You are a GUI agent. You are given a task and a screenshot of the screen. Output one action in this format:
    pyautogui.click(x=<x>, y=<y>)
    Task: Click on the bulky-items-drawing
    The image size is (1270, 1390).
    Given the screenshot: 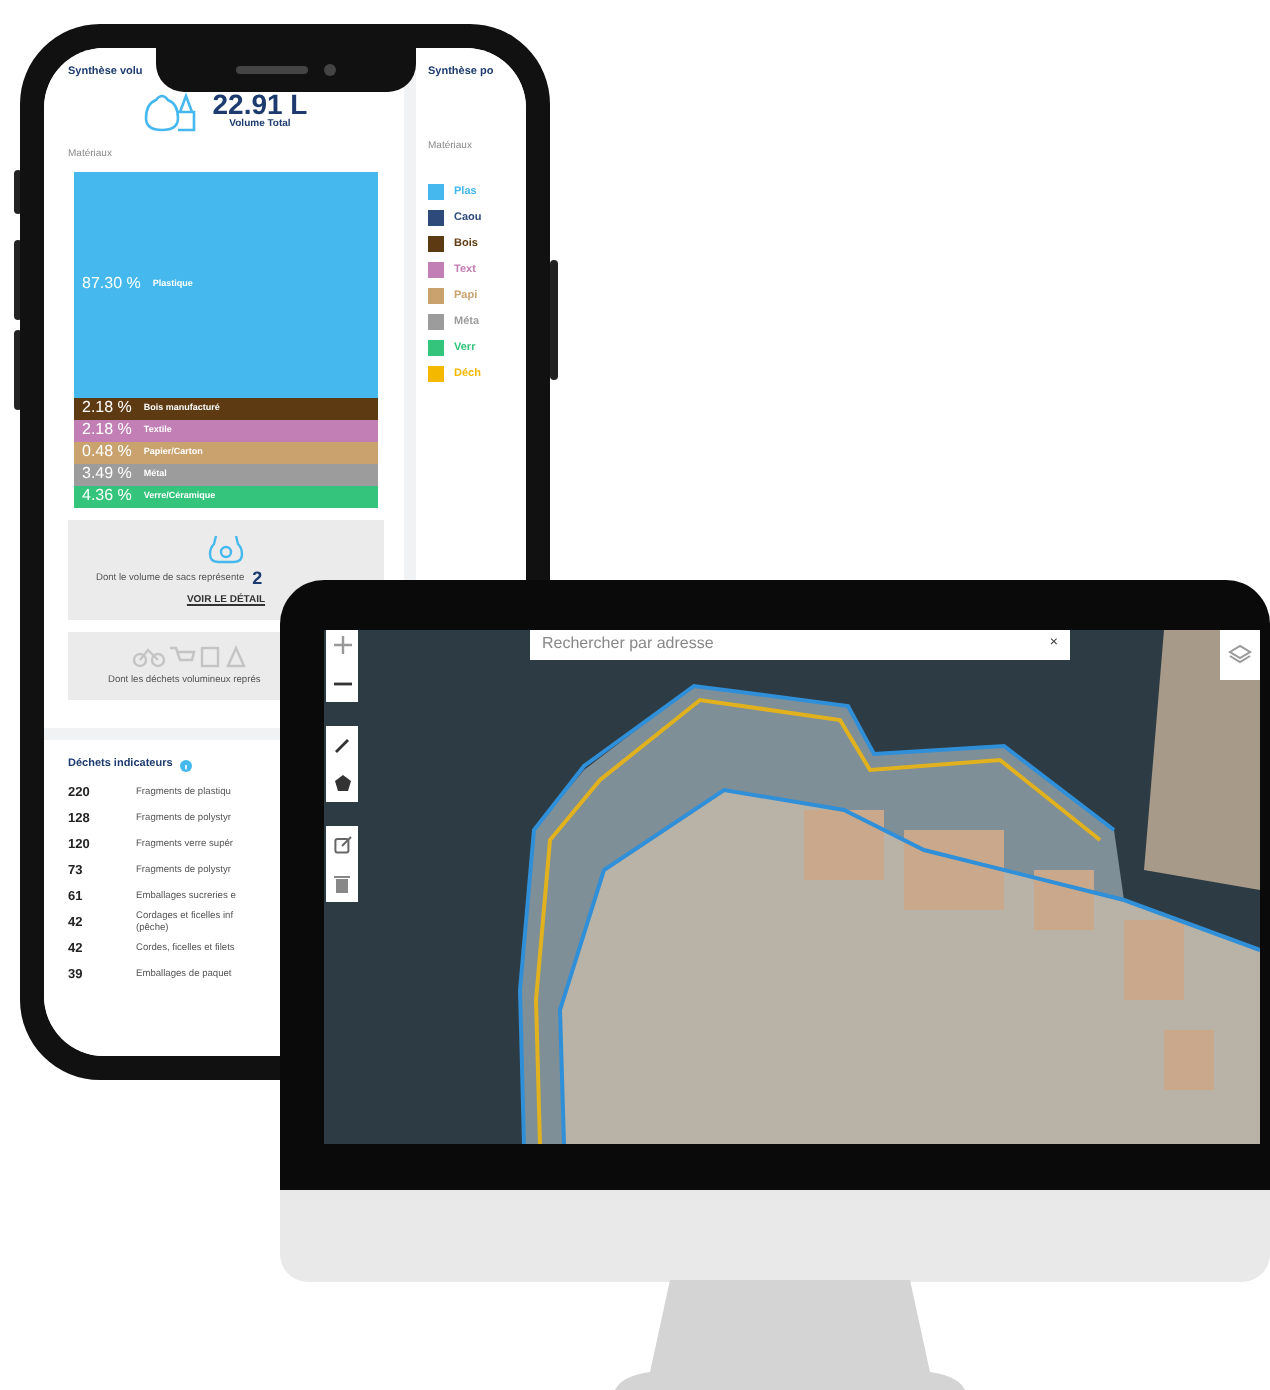 What is the action you would take?
    pyautogui.click(x=192, y=656)
    